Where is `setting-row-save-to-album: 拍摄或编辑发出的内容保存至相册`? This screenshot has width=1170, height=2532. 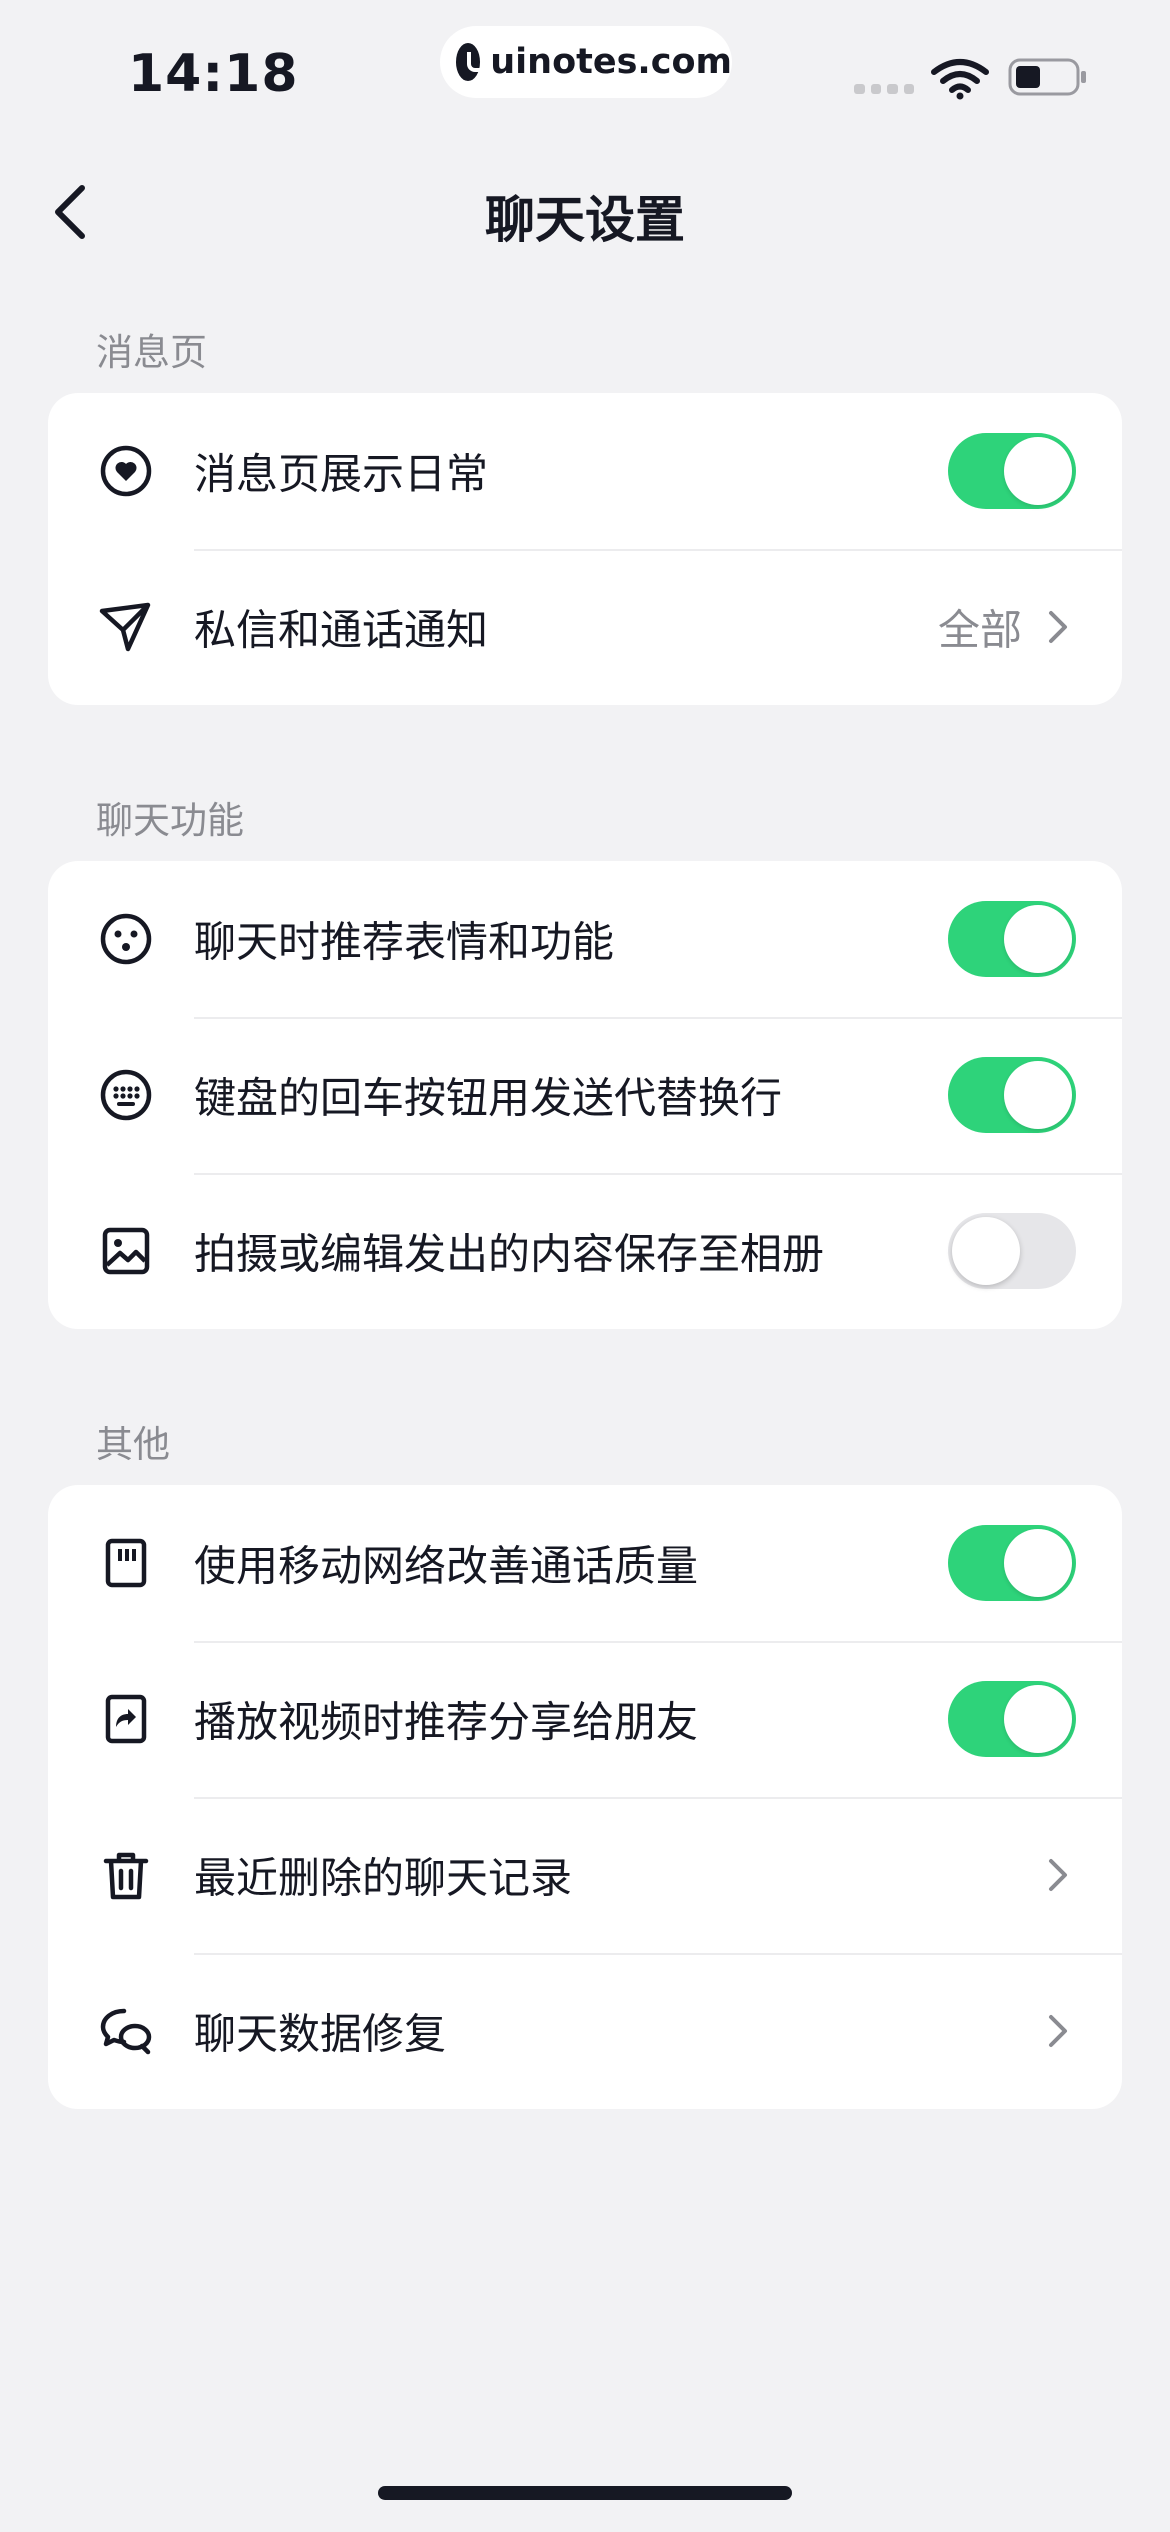
setting-row-save-to-album: 拍摄或编辑发出的内容保存至相册 is located at coordinates (585, 1251).